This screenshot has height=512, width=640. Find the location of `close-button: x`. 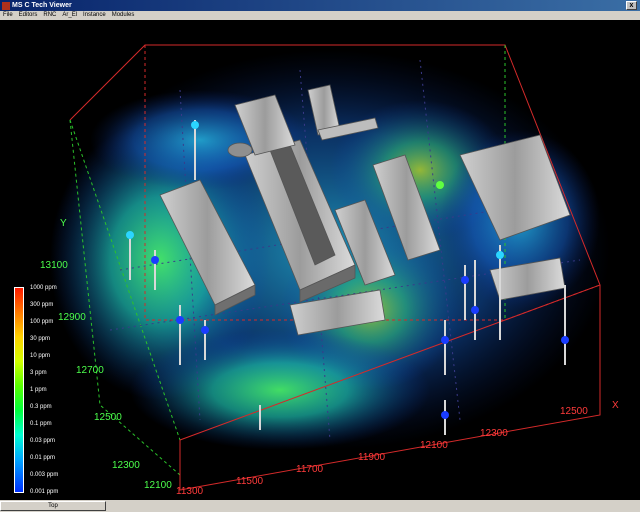

close-button: x is located at coordinates (631, 5).